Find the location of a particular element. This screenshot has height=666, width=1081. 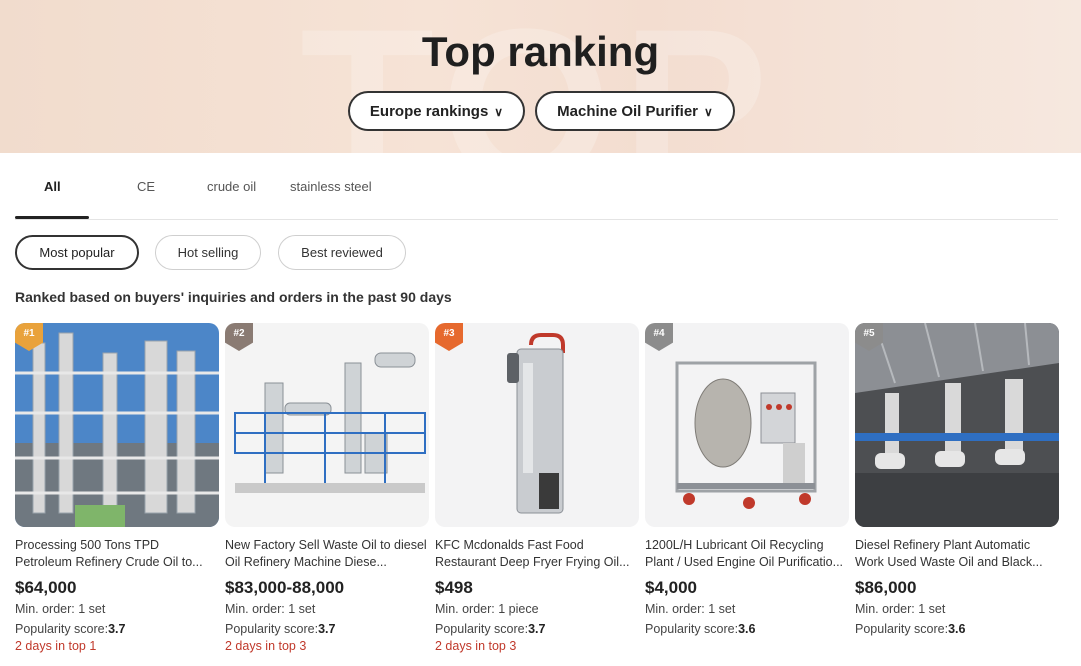

tab-divider is located at coordinates (536, 219).